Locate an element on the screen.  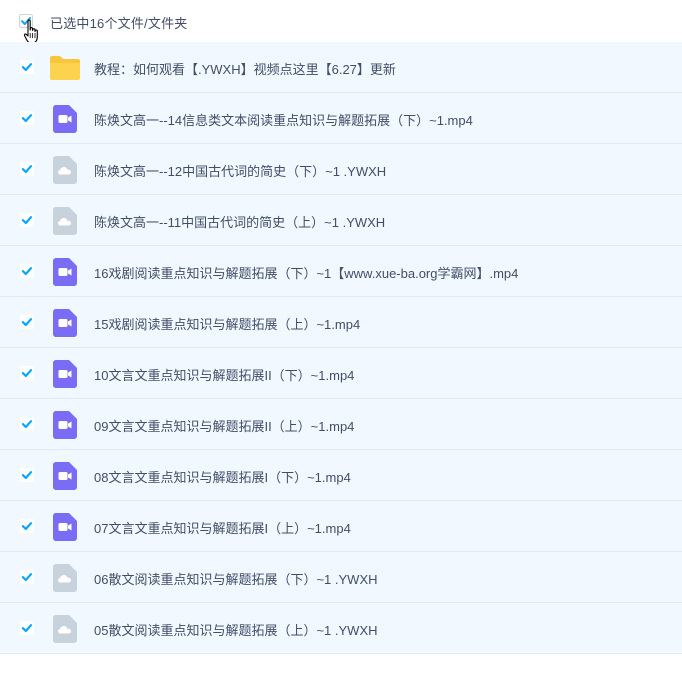
file-name: 08文言文重点知识与解题拓展I（下）~1.mp4 is located at coordinates (222, 476).